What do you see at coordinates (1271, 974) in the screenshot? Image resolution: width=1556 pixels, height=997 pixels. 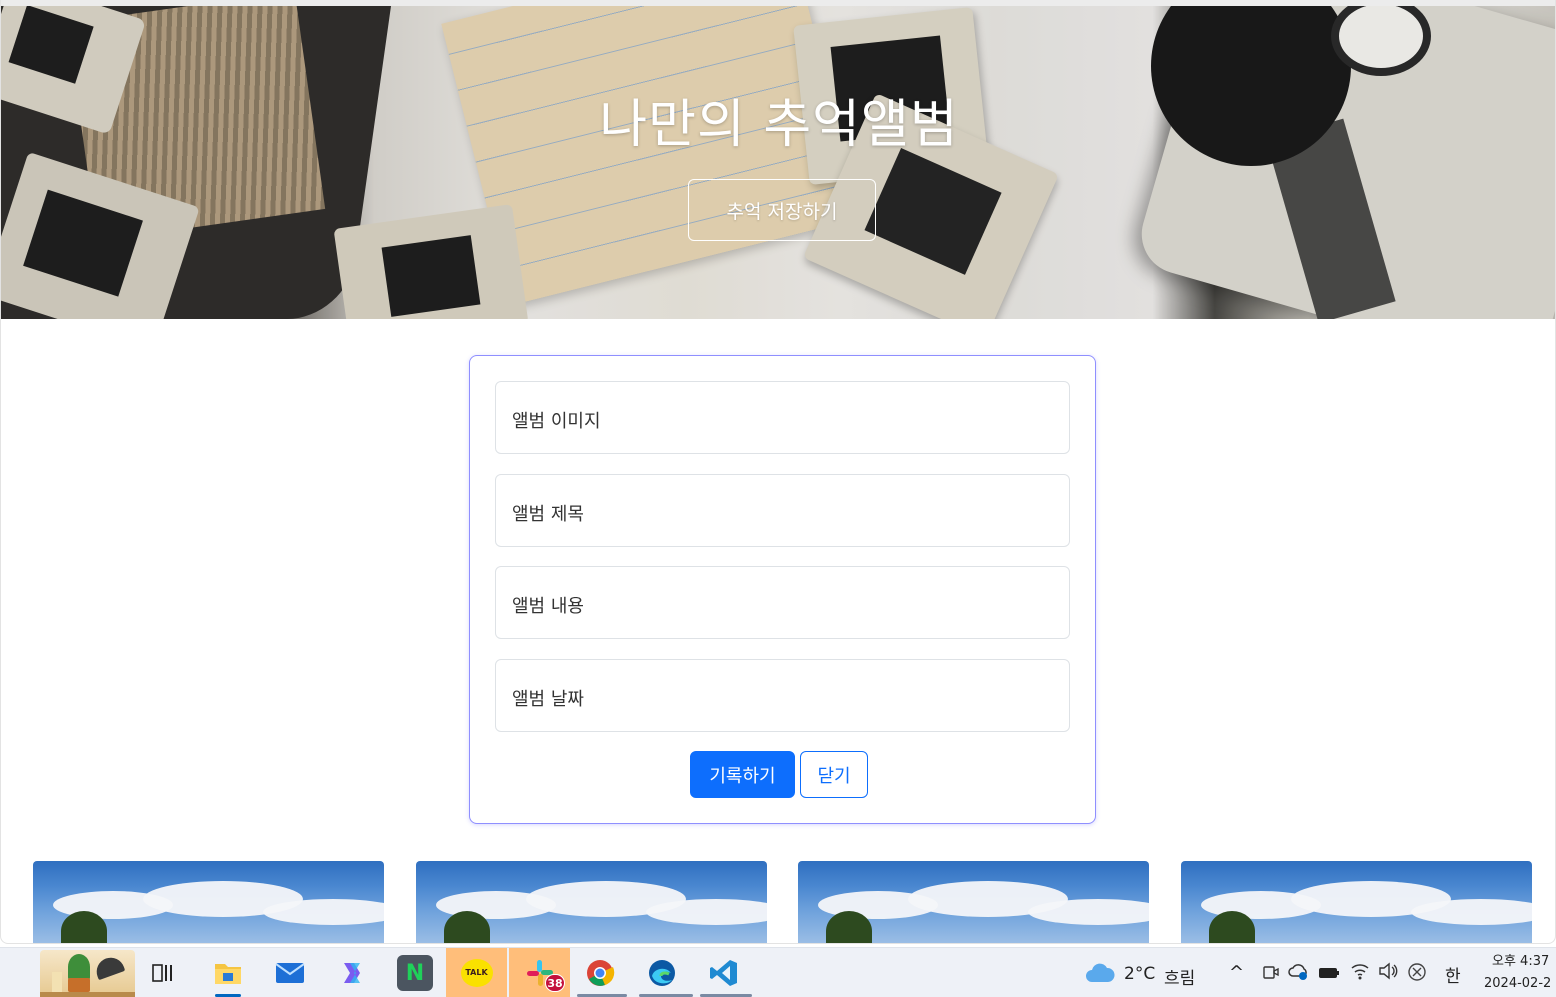 I see `camera-icon` at bounding box center [1271, 974].